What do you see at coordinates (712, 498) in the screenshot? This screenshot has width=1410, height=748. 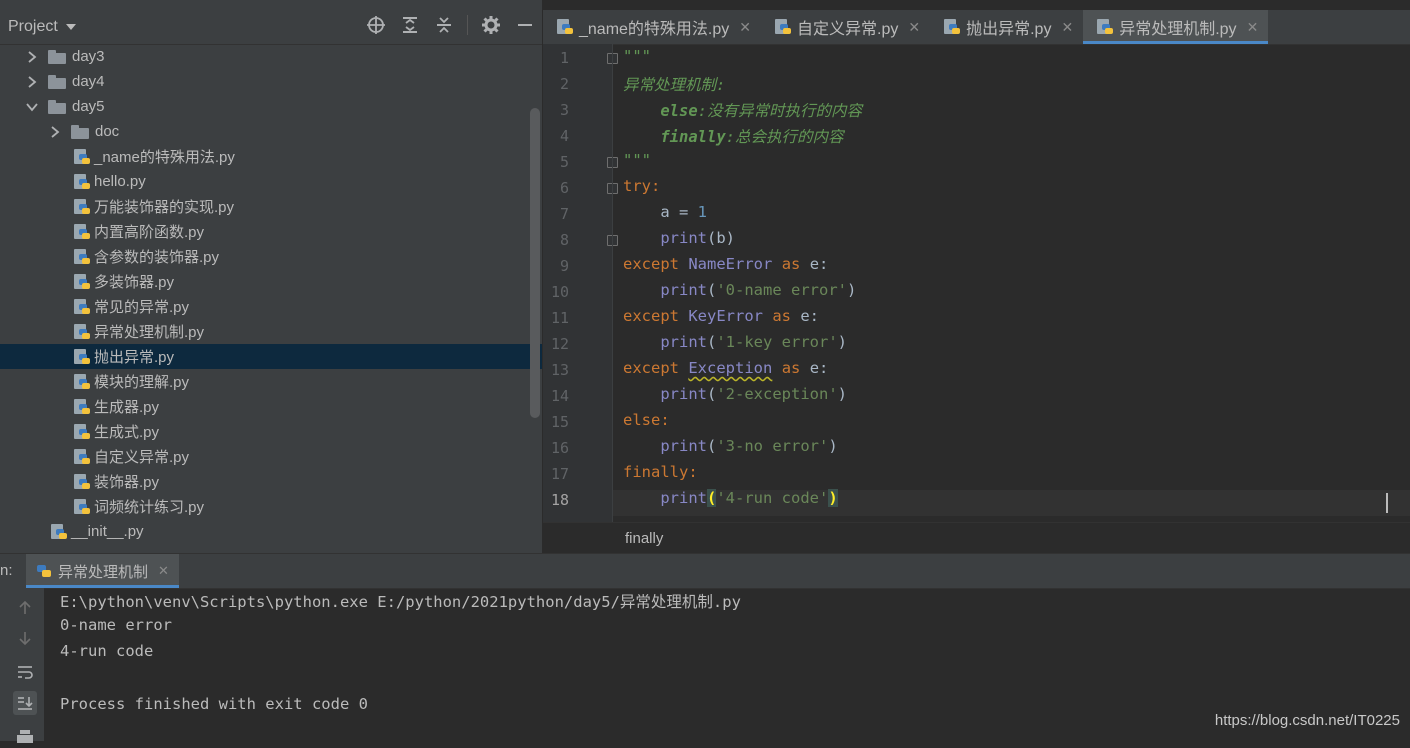 I see `matched-paren: (` at bounding box center [712, 498].